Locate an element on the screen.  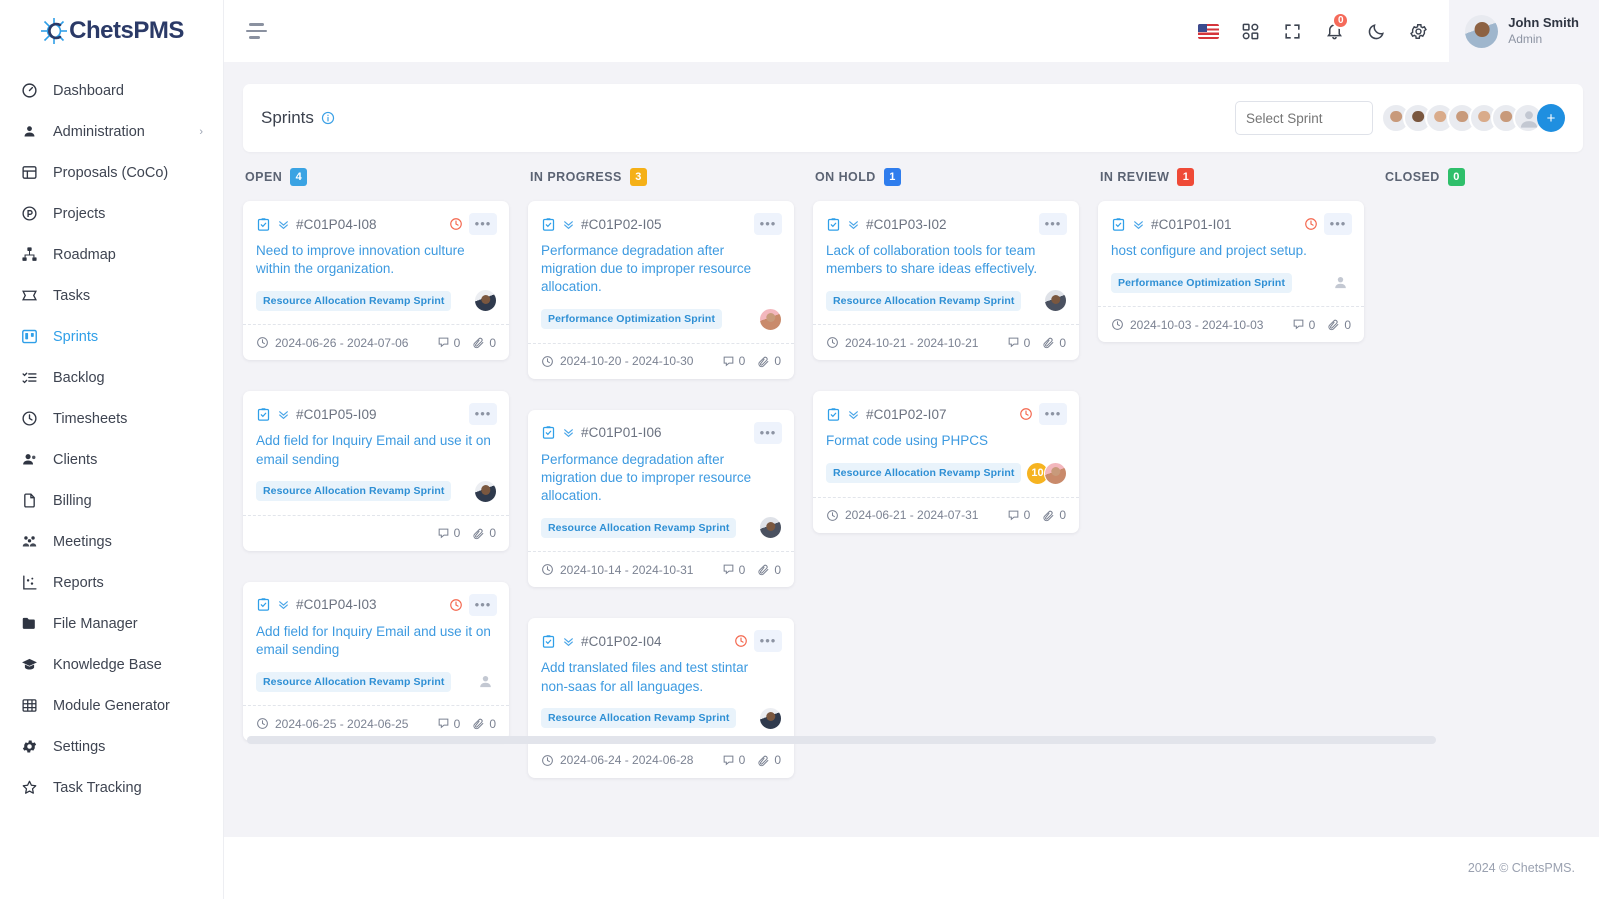
sidebar-item-projects: Projects is located at coordinates (111, 213).